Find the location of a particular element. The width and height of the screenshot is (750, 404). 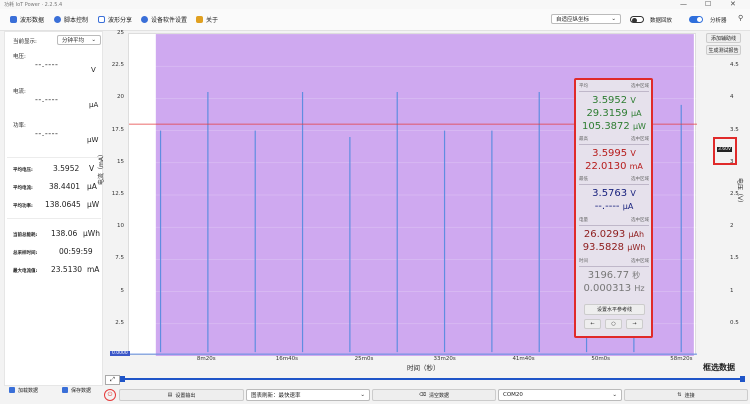

connect-button: ⇅ 连接 is located at coordinates (686, 395).